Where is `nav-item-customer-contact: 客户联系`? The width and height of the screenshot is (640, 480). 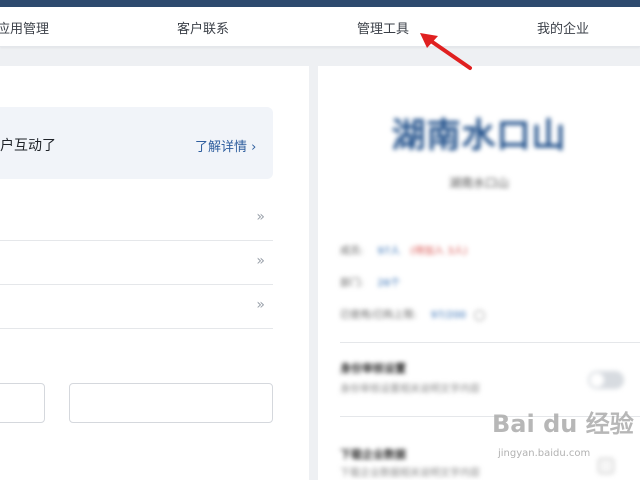 nav-item-customer-contact: 客户联系 is located at coordinates (203, 27).